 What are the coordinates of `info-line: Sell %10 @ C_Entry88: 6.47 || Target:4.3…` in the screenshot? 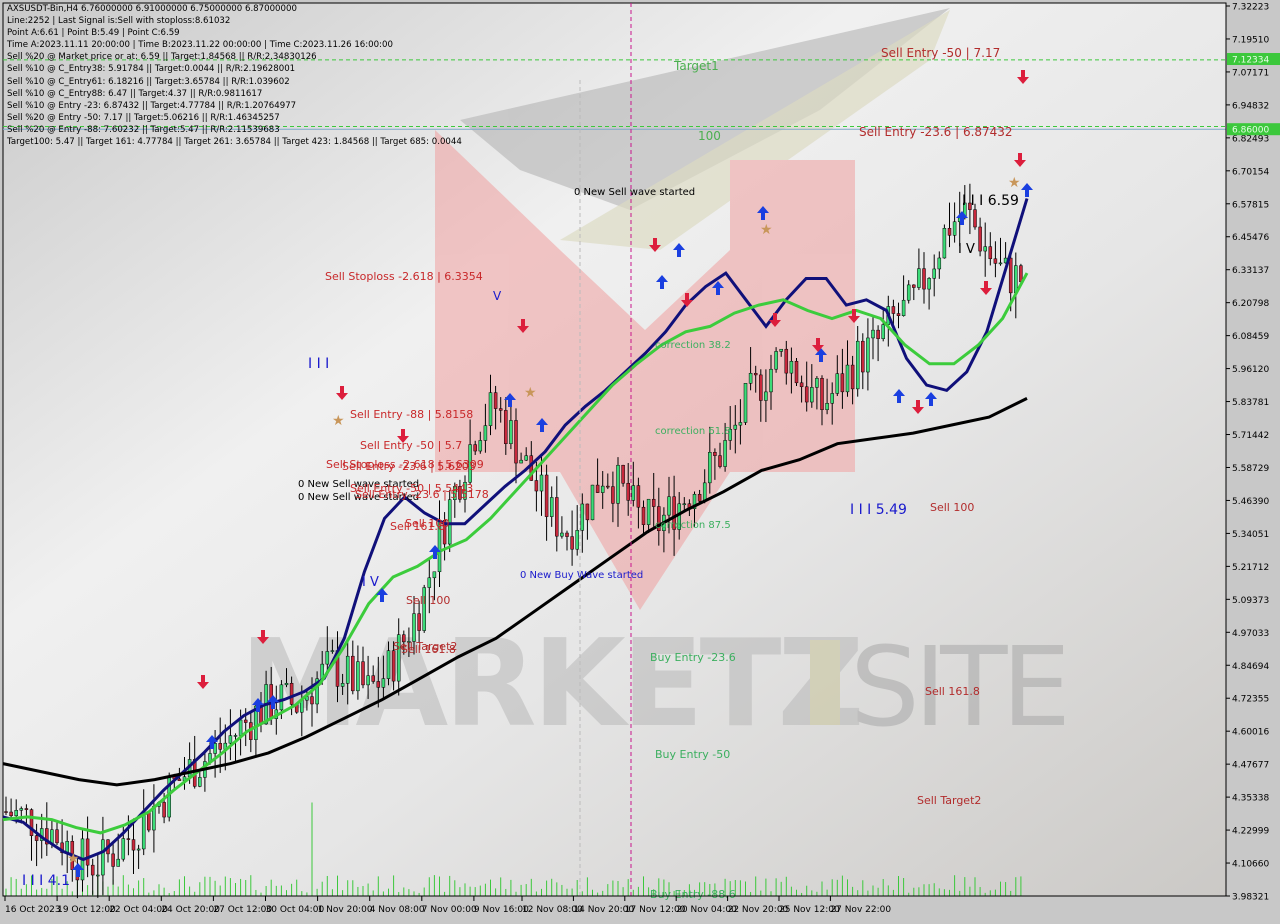 It's located at (135, 93).